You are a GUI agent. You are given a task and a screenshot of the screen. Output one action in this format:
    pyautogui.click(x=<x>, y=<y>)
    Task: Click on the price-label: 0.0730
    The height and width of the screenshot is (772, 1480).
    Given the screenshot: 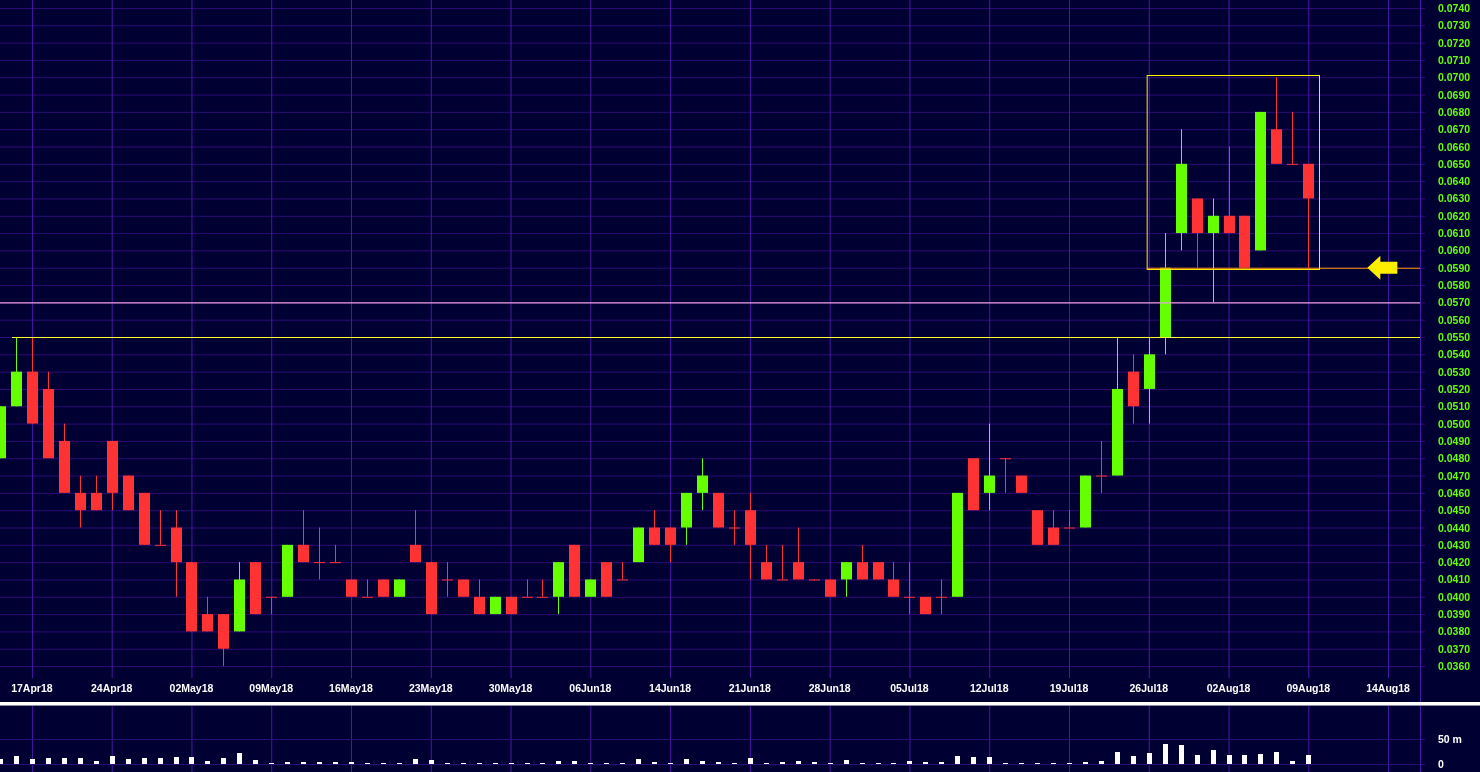 What is the action you would take?
    pyautogui.click(x=1454, y=25)
    